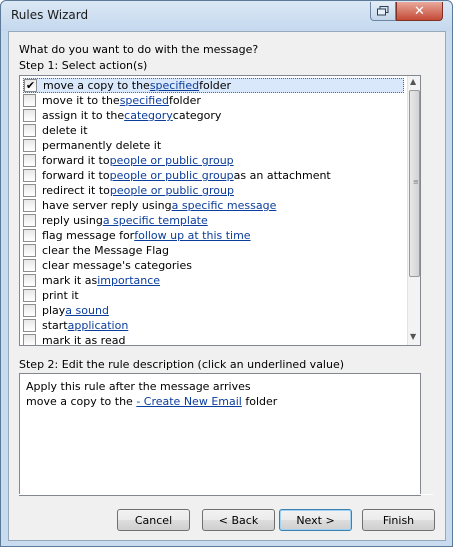 The height and width of the screenshot is (547, 453). Describe the element at coordinates (213, 295) in the screenshot. I see `action-item: print it` at that location.